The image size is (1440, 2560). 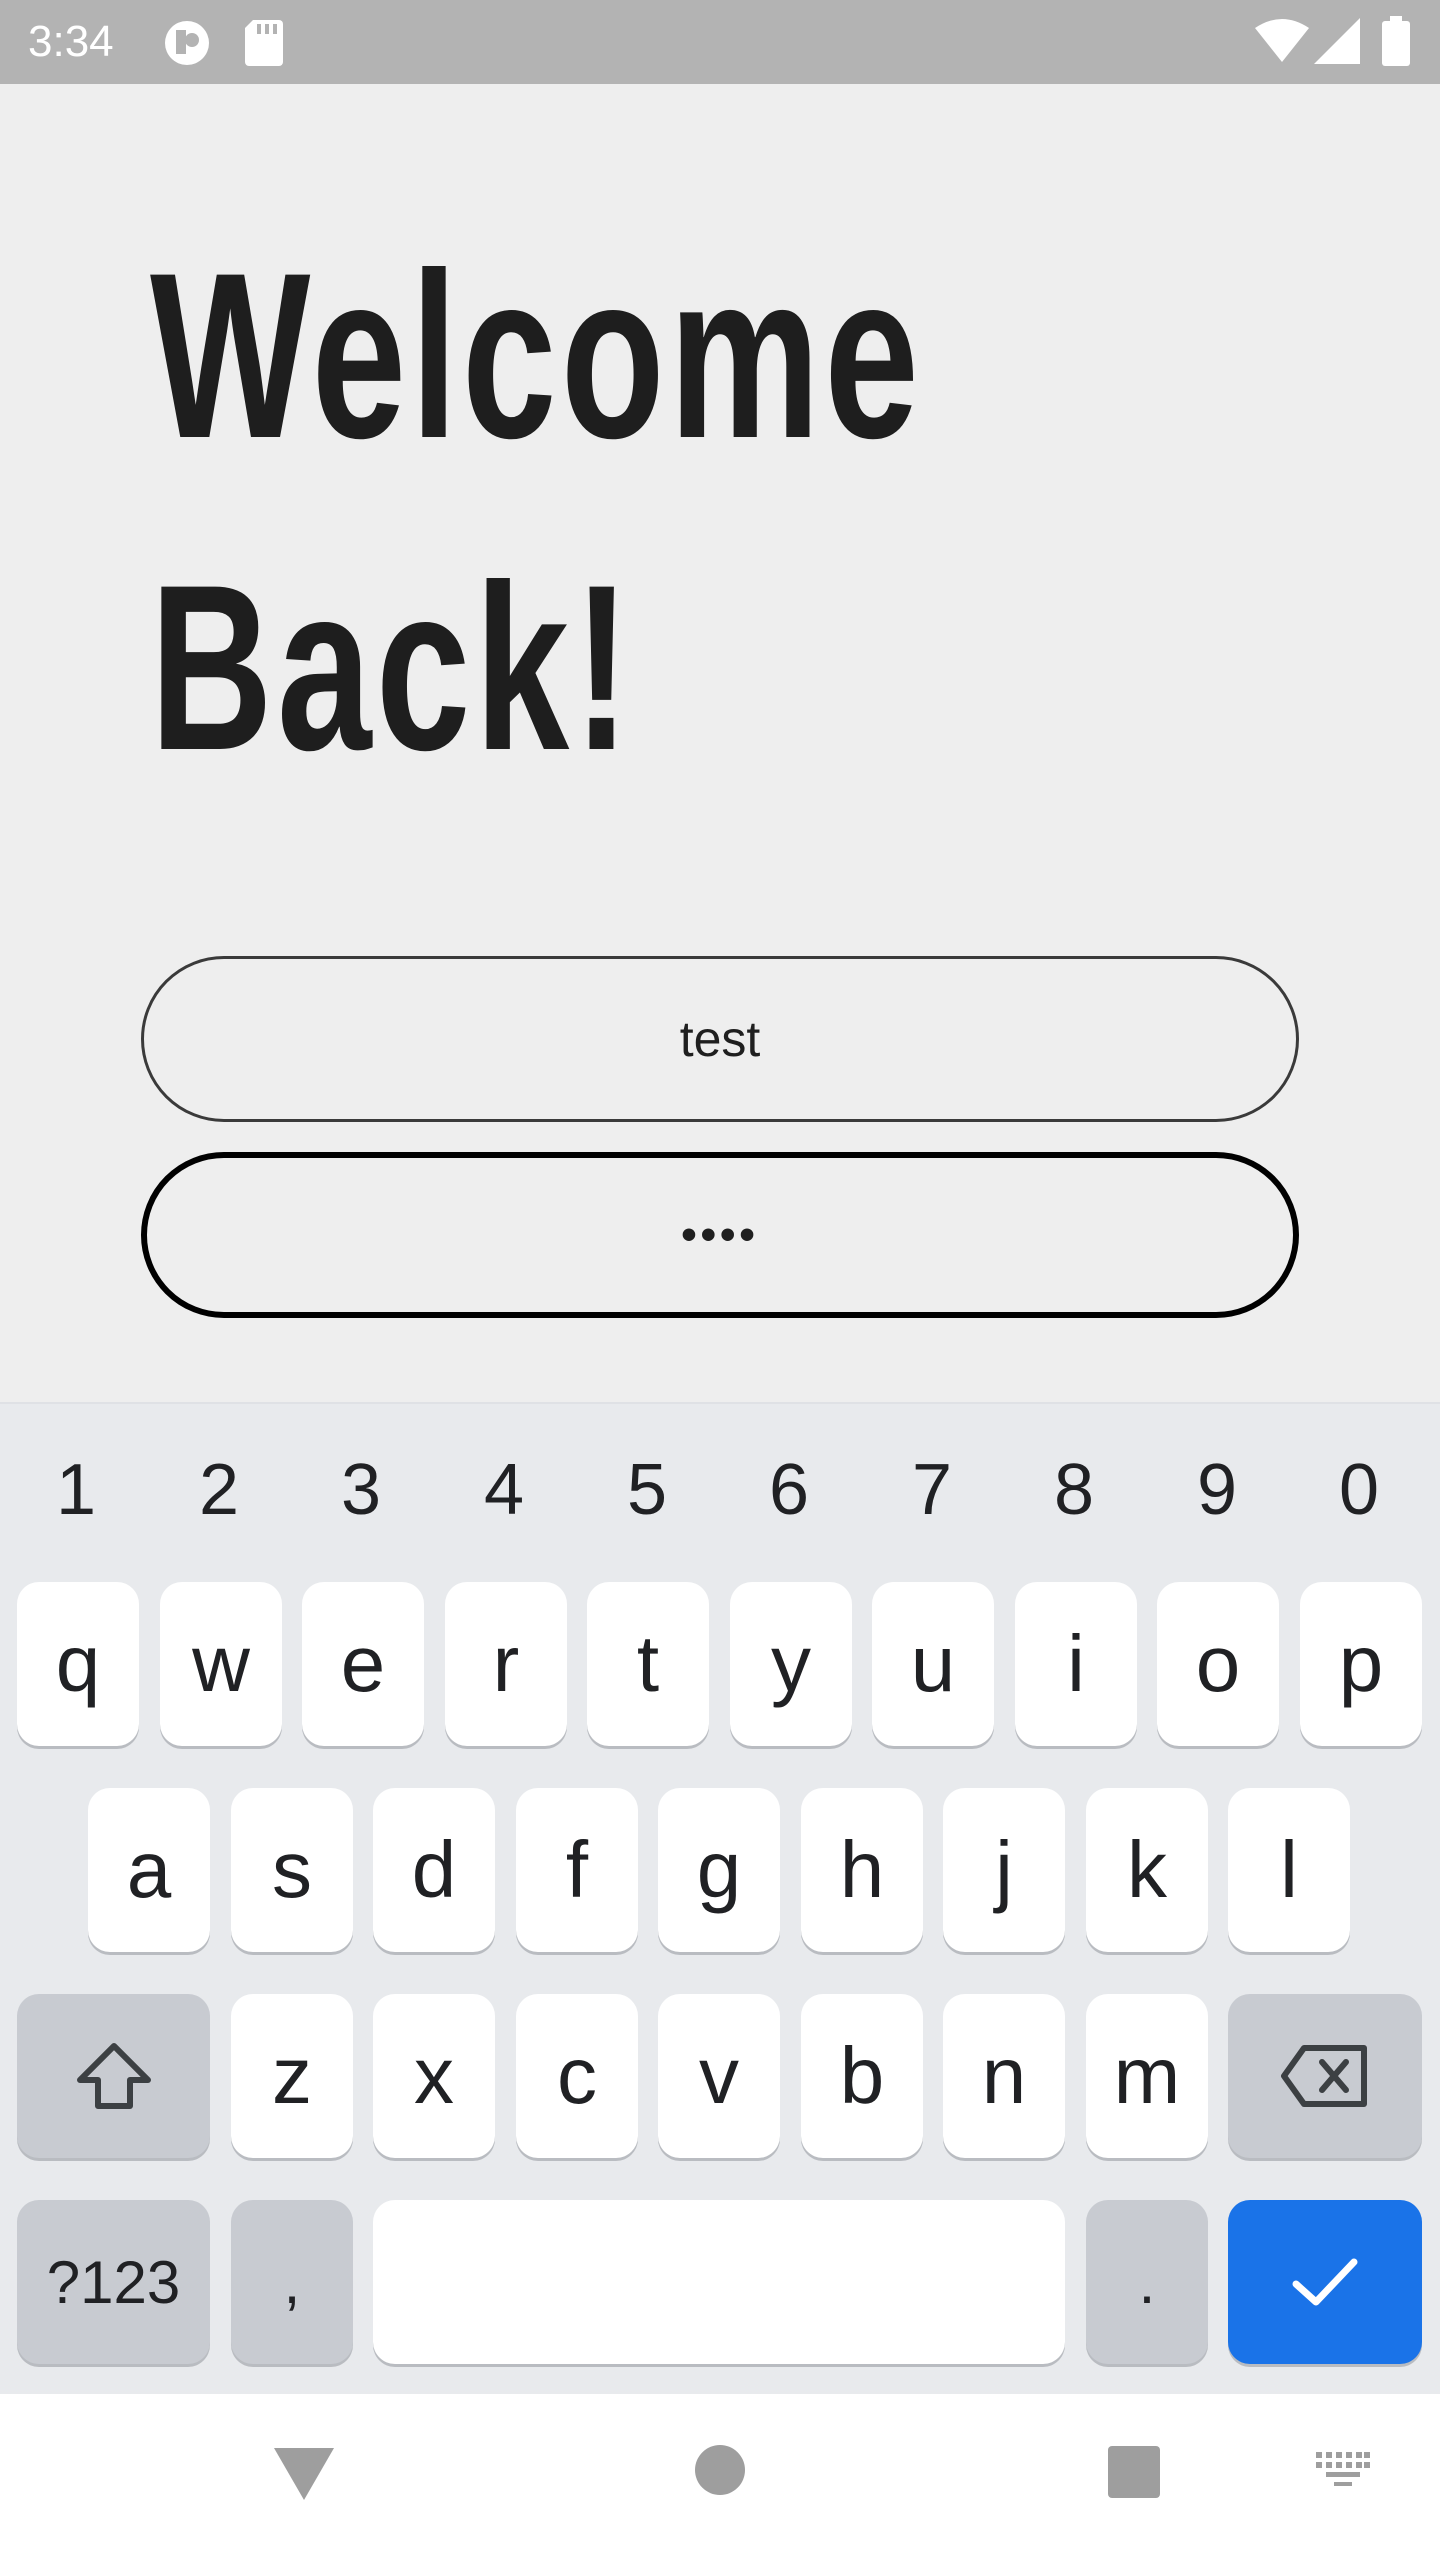 I want to click on checkmark-icon, so click(x=1325, y=2282).